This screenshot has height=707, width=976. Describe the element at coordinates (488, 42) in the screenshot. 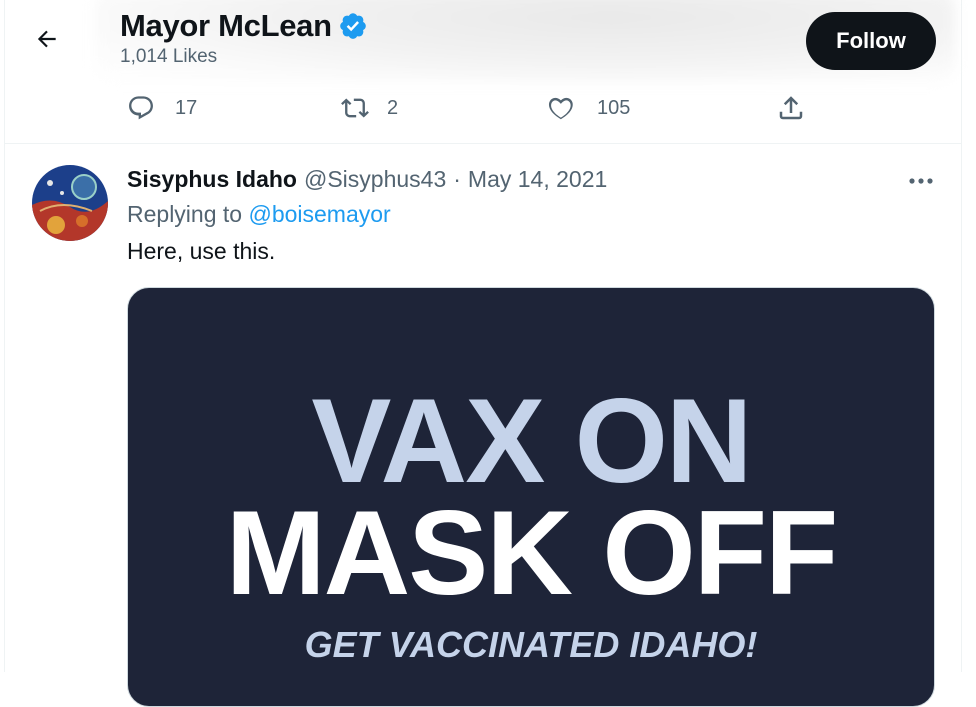

I see `page-header: Mayor McLean 1,014 Likes Follow` at that location.